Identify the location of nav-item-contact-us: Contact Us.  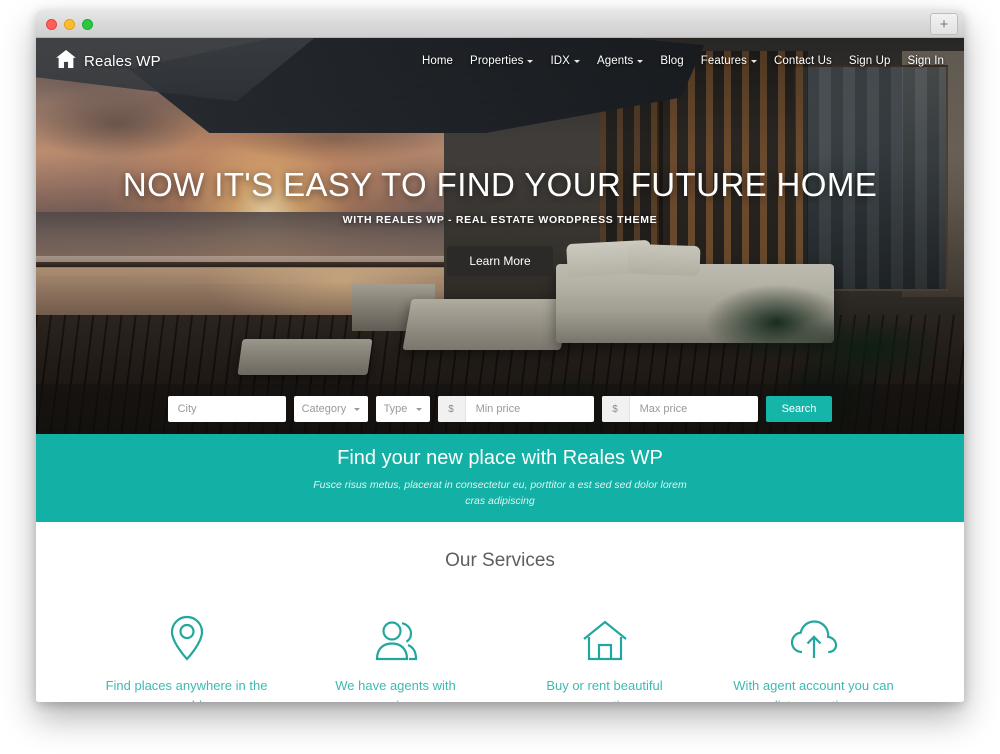
(803, 61).